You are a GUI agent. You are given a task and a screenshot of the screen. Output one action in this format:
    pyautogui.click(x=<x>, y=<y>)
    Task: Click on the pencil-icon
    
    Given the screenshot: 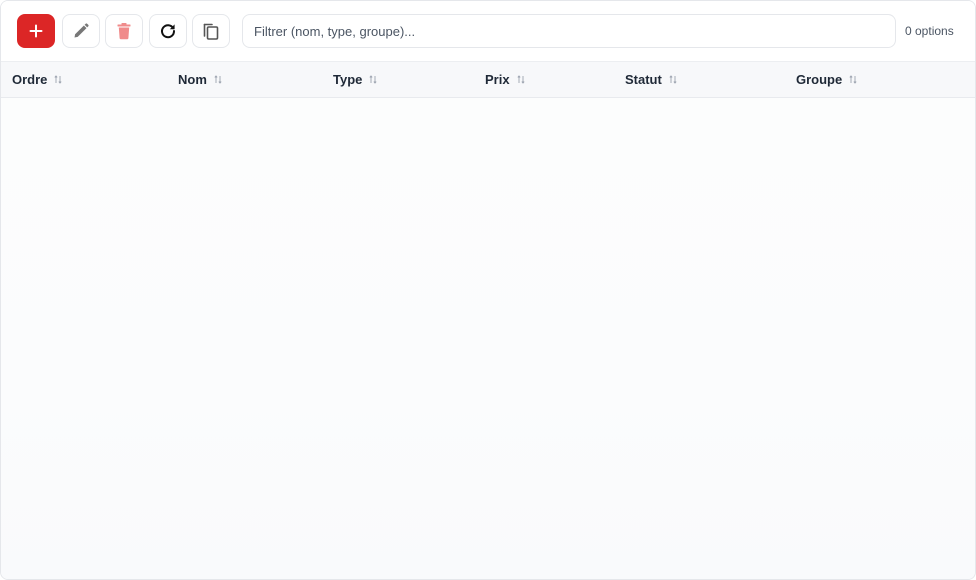 What is the action you would take?
    pyautogui.click(x=81, y=30)
    